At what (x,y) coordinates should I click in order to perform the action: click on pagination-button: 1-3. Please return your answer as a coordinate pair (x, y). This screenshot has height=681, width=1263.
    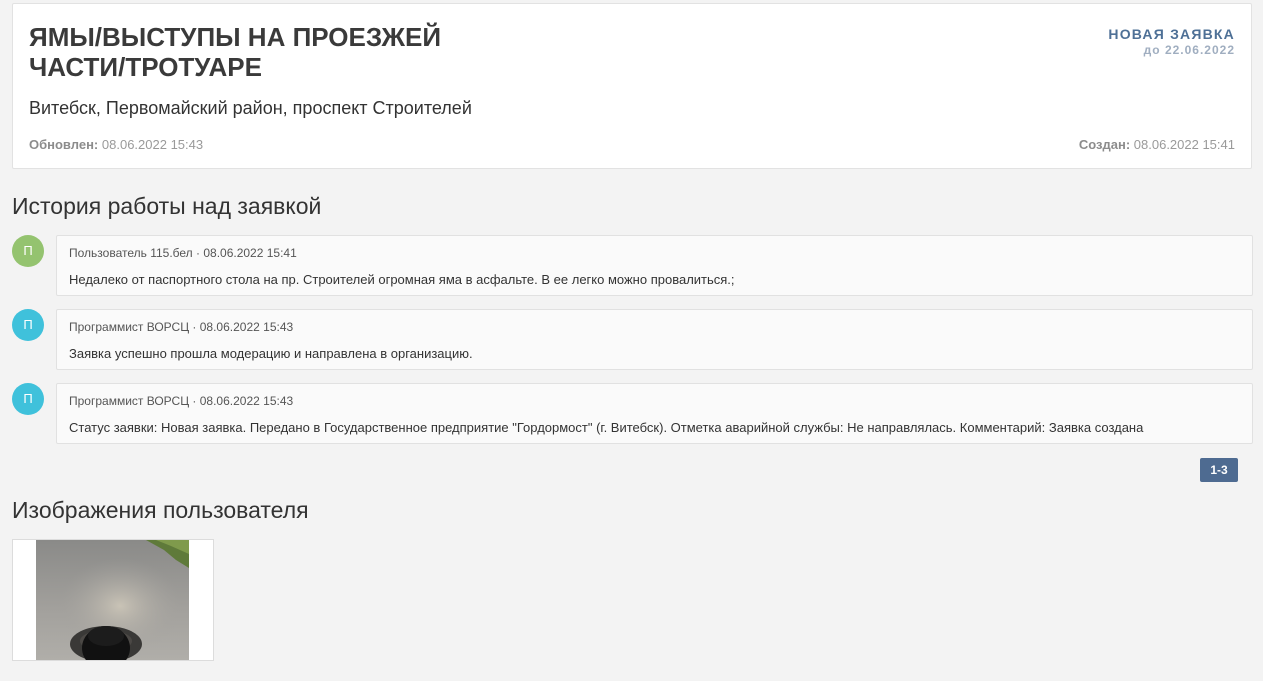
    Looking at the image, I should click on (1219, 470).